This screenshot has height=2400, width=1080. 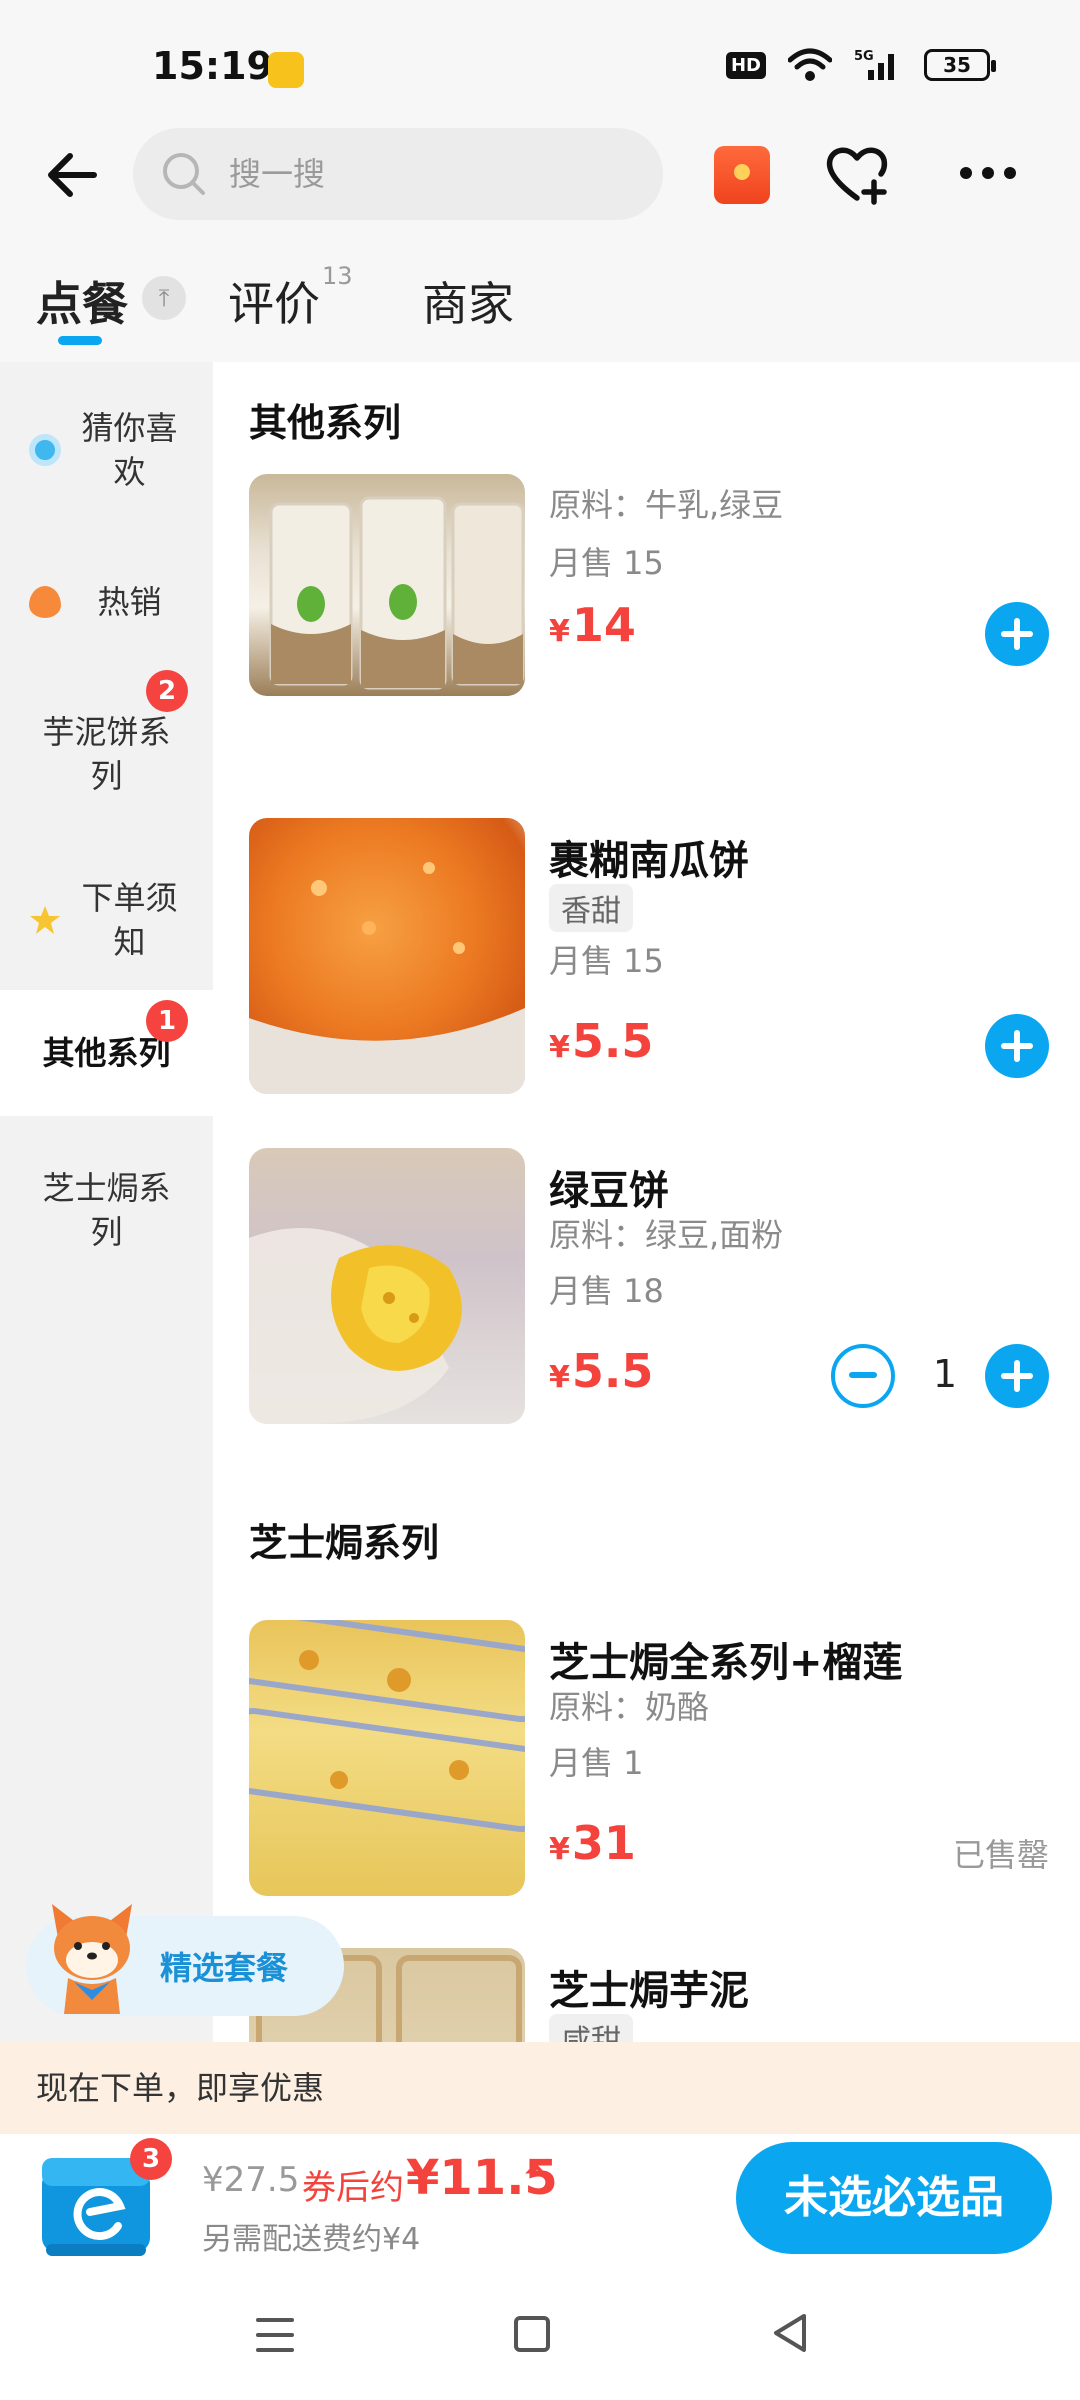 What do you see at coordinates (167, 691) in the screenshot?
I see `sidebar-badge: 2` at bounding box center [167, 691].